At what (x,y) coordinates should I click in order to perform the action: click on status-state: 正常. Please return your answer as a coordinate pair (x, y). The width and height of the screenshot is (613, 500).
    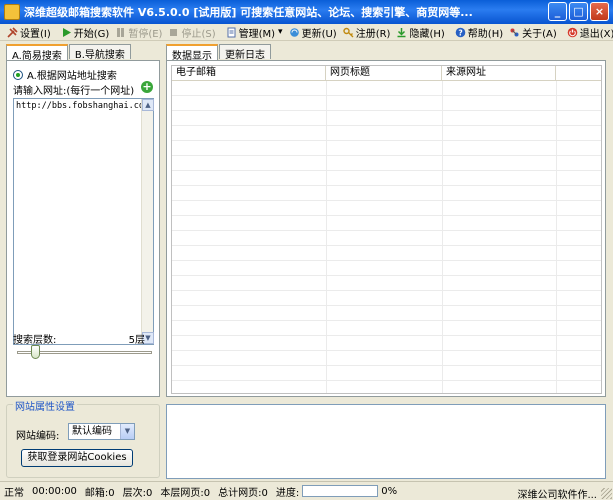
    Looking at the image, I should click on (14, 493).